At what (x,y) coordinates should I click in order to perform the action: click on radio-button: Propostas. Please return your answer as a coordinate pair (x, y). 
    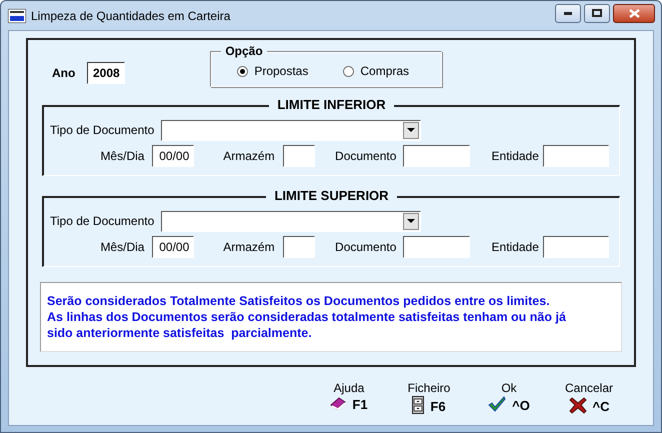
    Looking at the image, I should click on (272, 71).